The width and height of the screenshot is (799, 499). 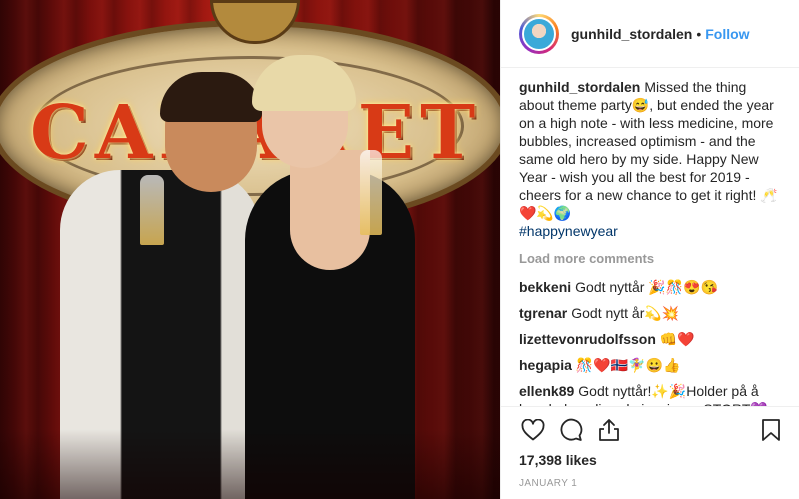 What do you see at coordinates (727, 34) in the screenshot?
I see `follow-button: Follow` at bounding box center [727, 34].